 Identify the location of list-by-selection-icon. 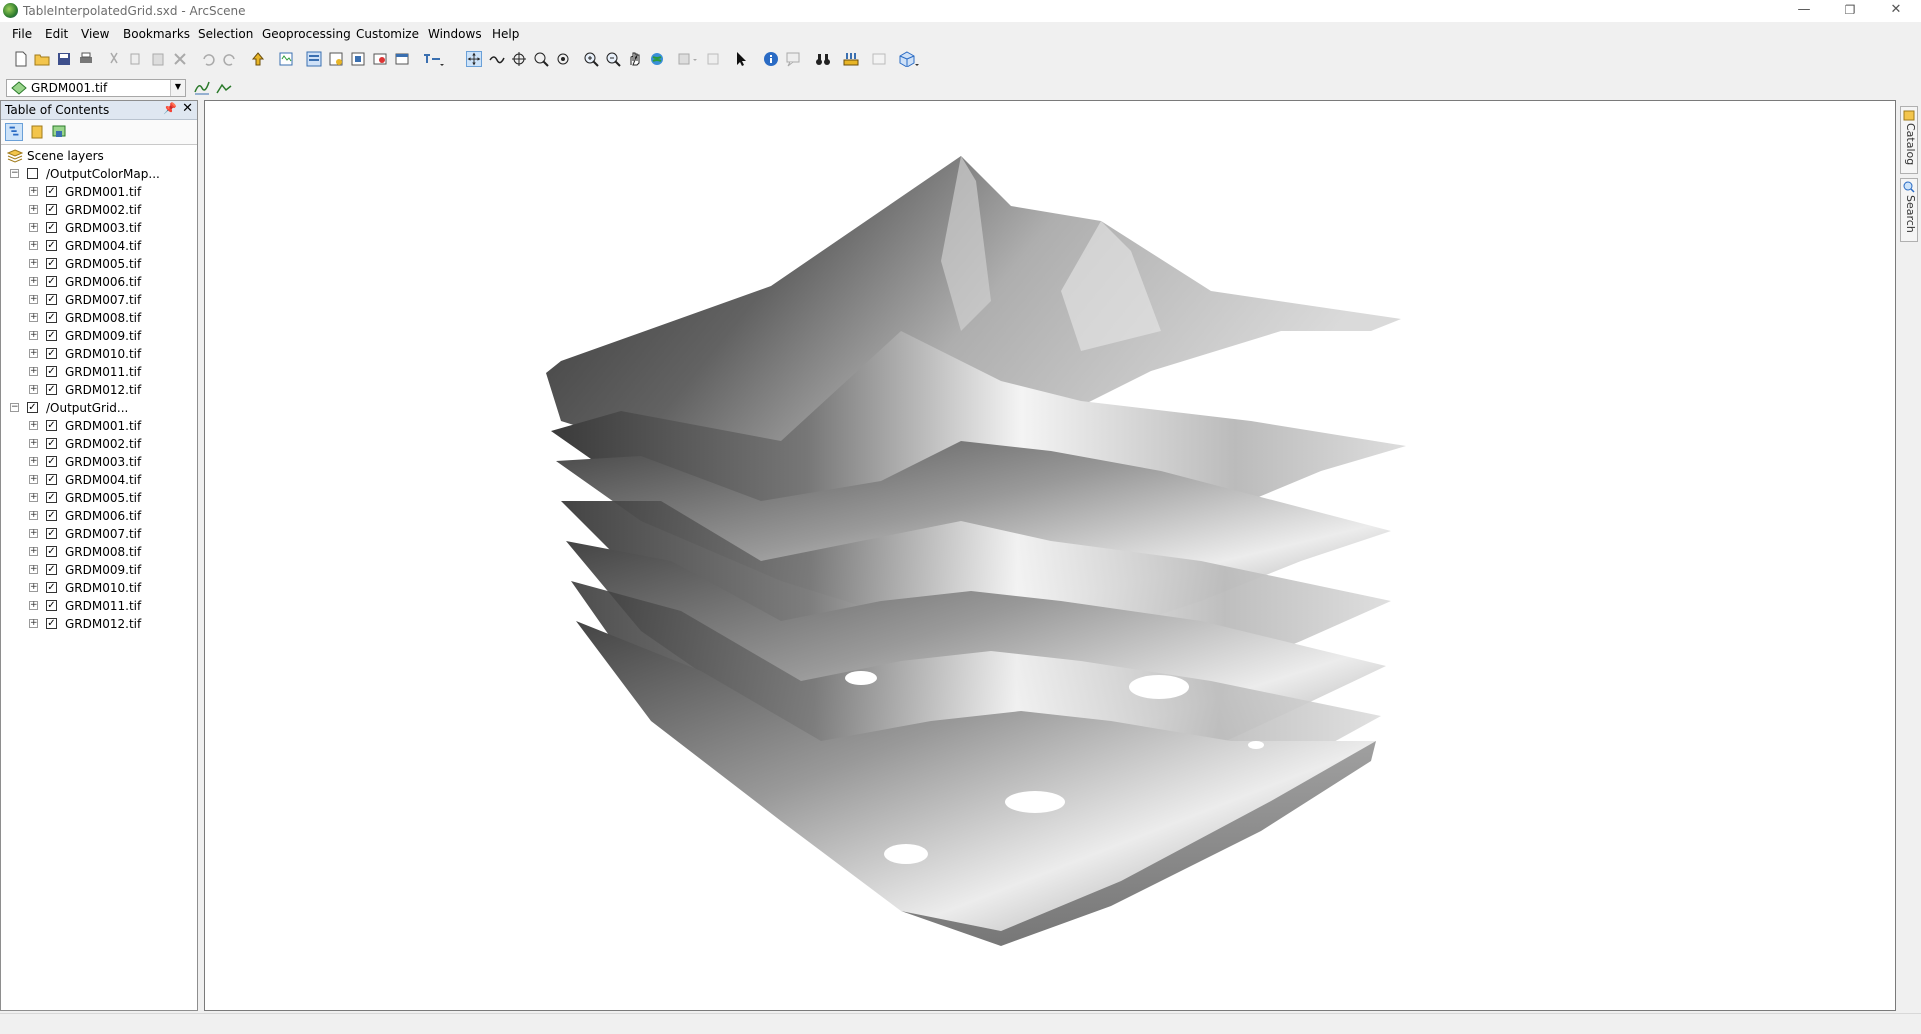
(59, 132).